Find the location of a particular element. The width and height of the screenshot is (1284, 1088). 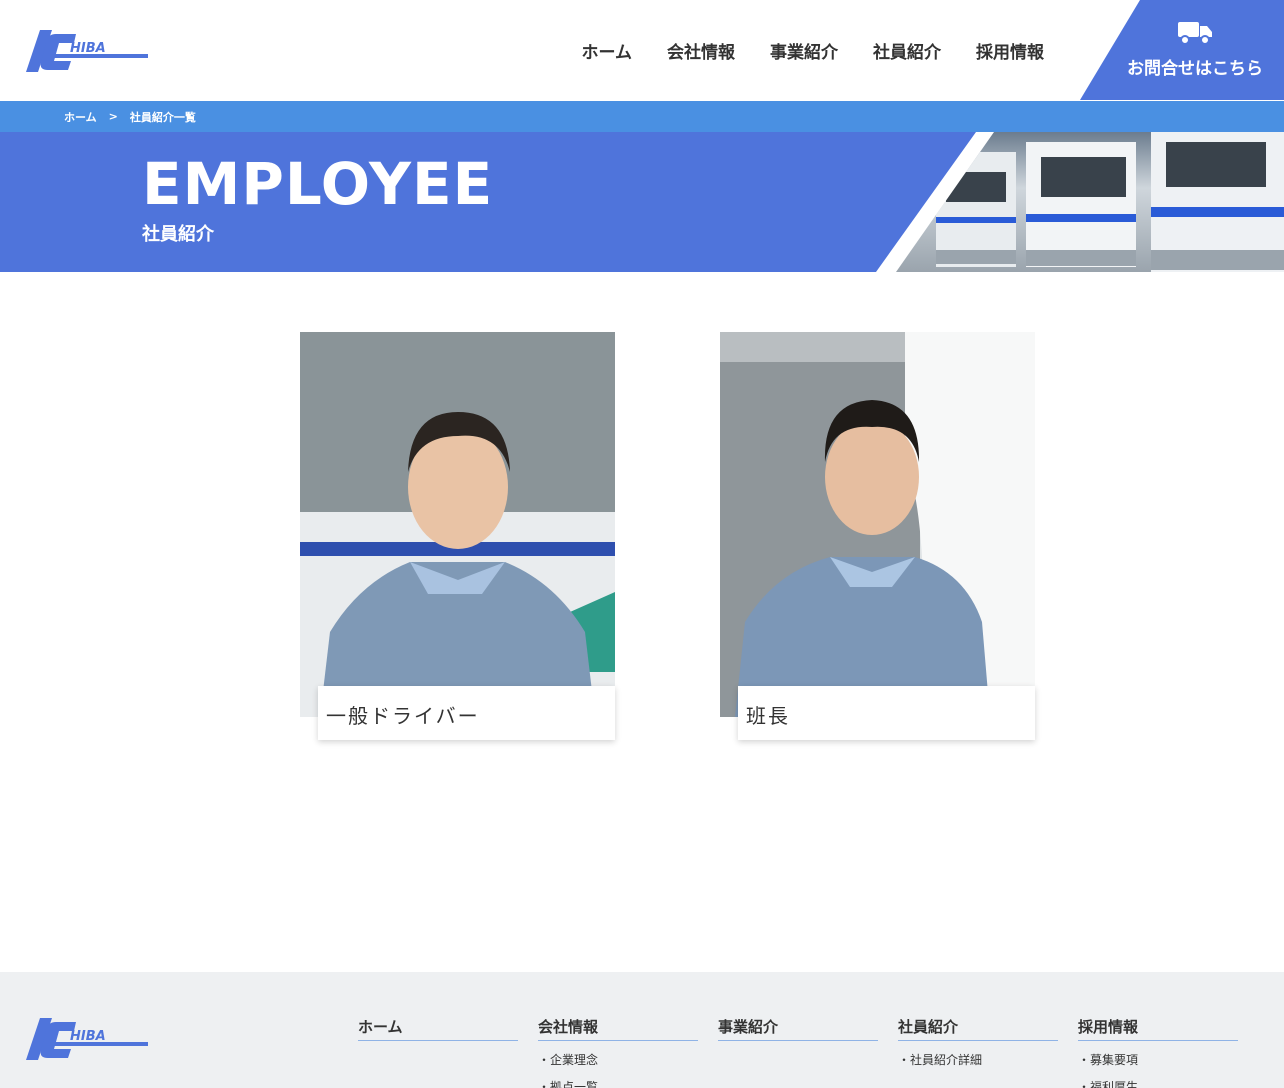

footer-ichiba-logo: HIBA is located at coordinates (87, 1039).